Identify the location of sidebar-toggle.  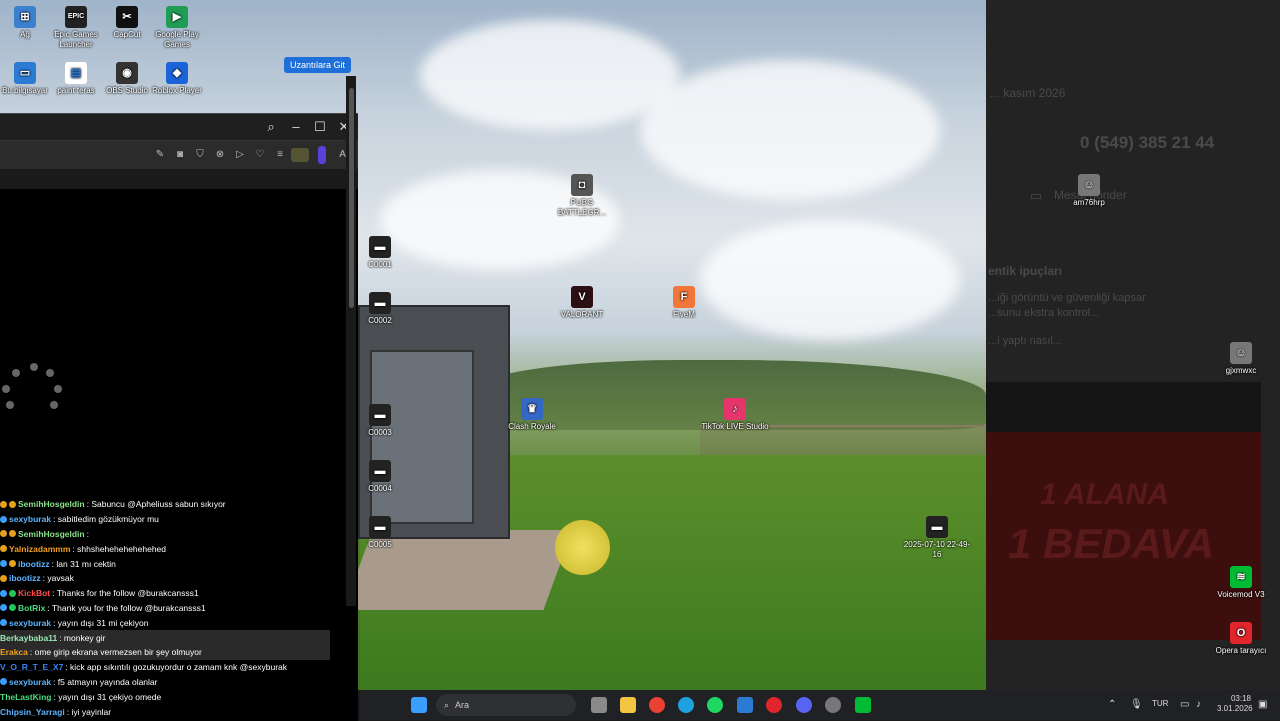
(322, 155).